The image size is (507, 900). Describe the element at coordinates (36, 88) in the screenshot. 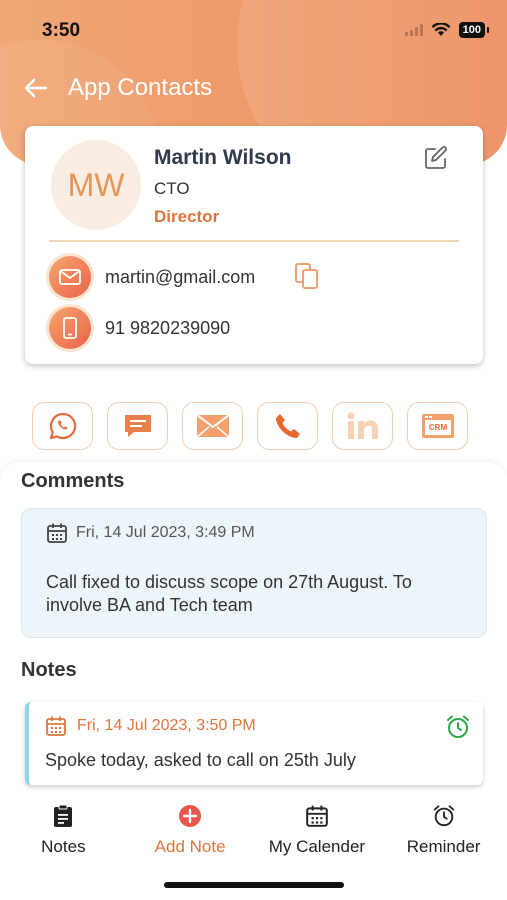

I see `arrow-left-icon` at that location.